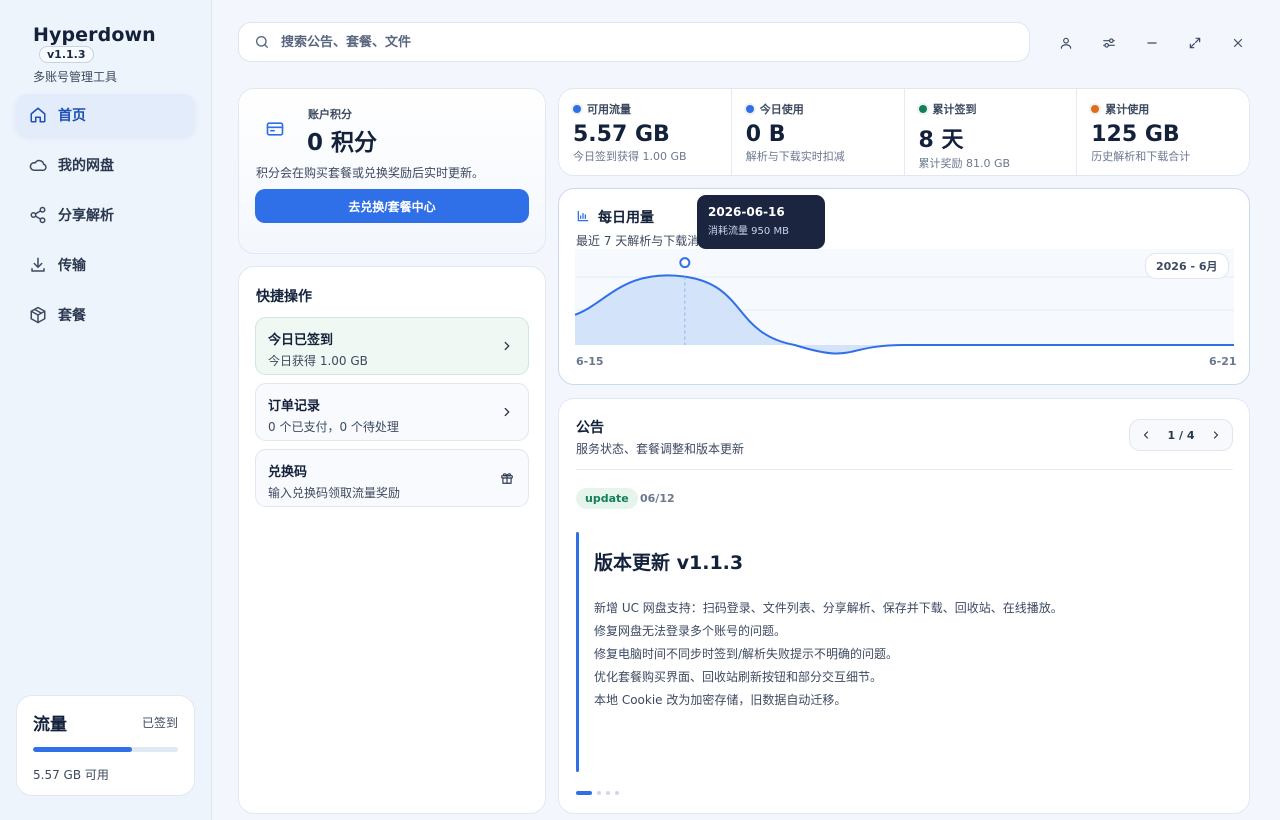  I want to click on usage-chart, so click(904, 286).